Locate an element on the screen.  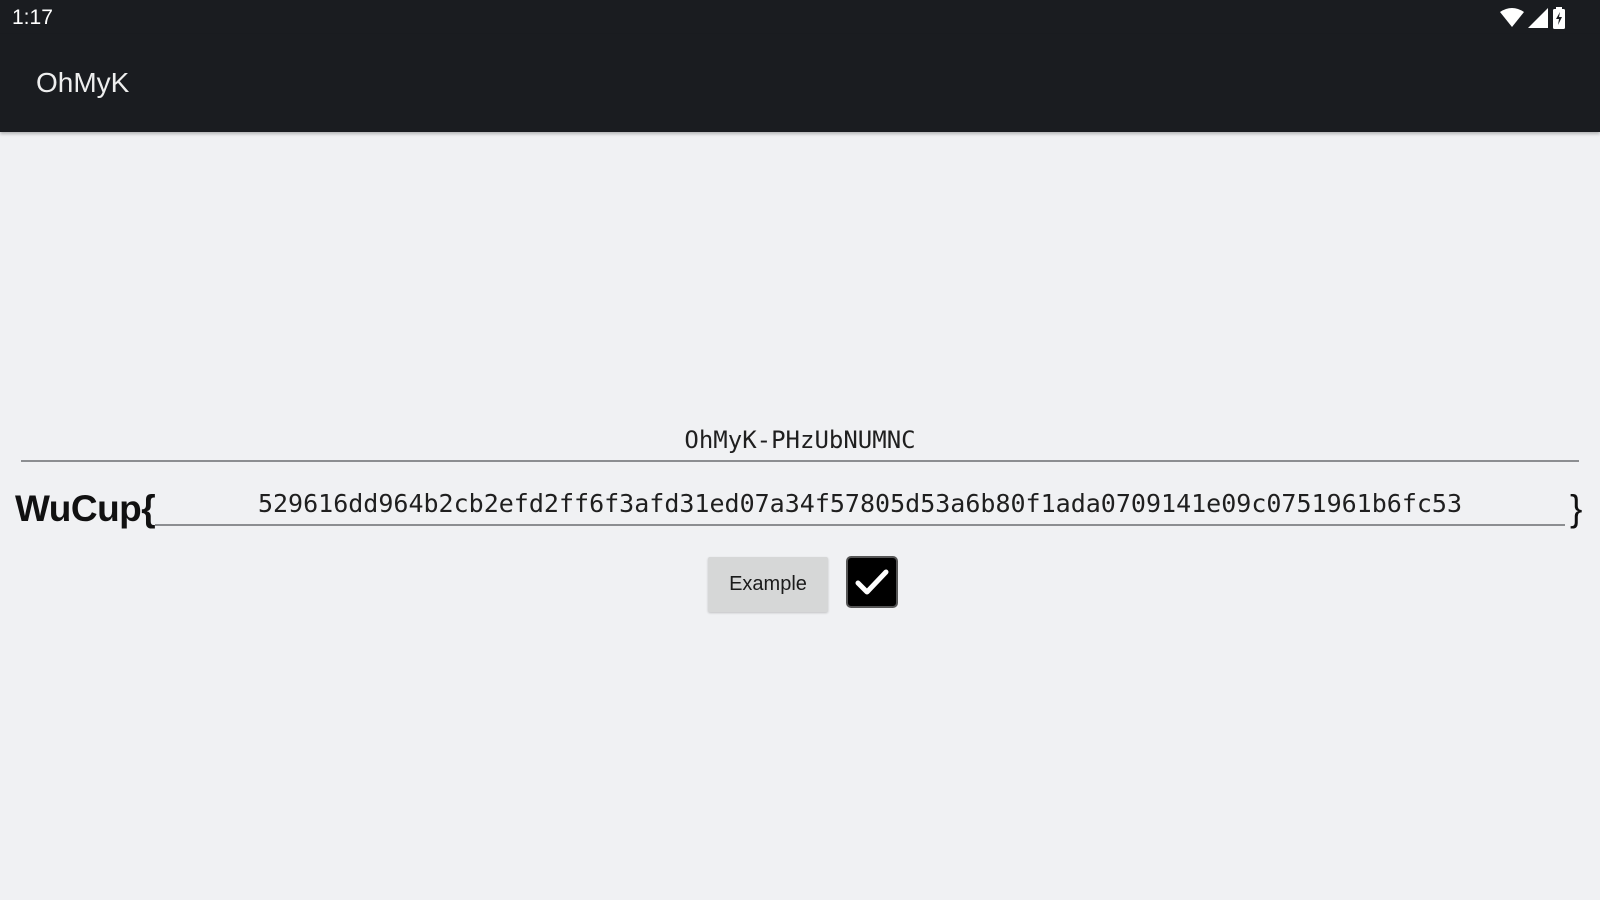
status-bar: 1:17 is located at coordinates (800, 17).